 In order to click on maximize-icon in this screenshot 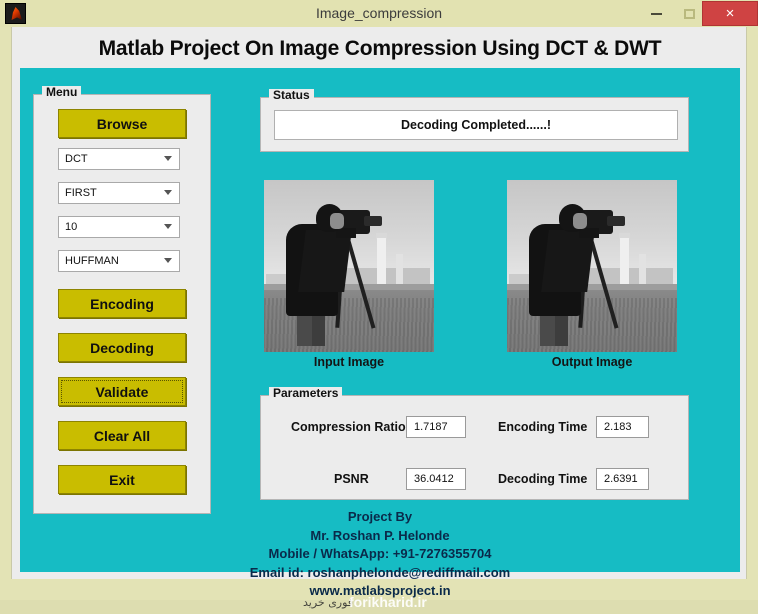, I will do `click(689, 13)`.